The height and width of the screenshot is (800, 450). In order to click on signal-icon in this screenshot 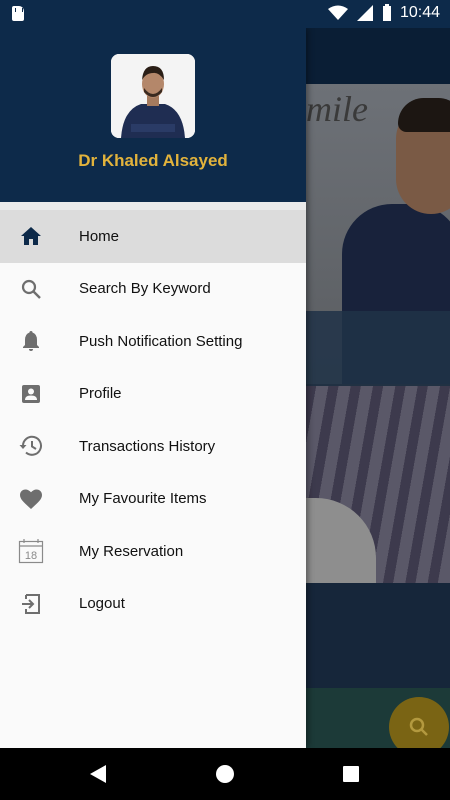, I will do `click(364, 13)`.